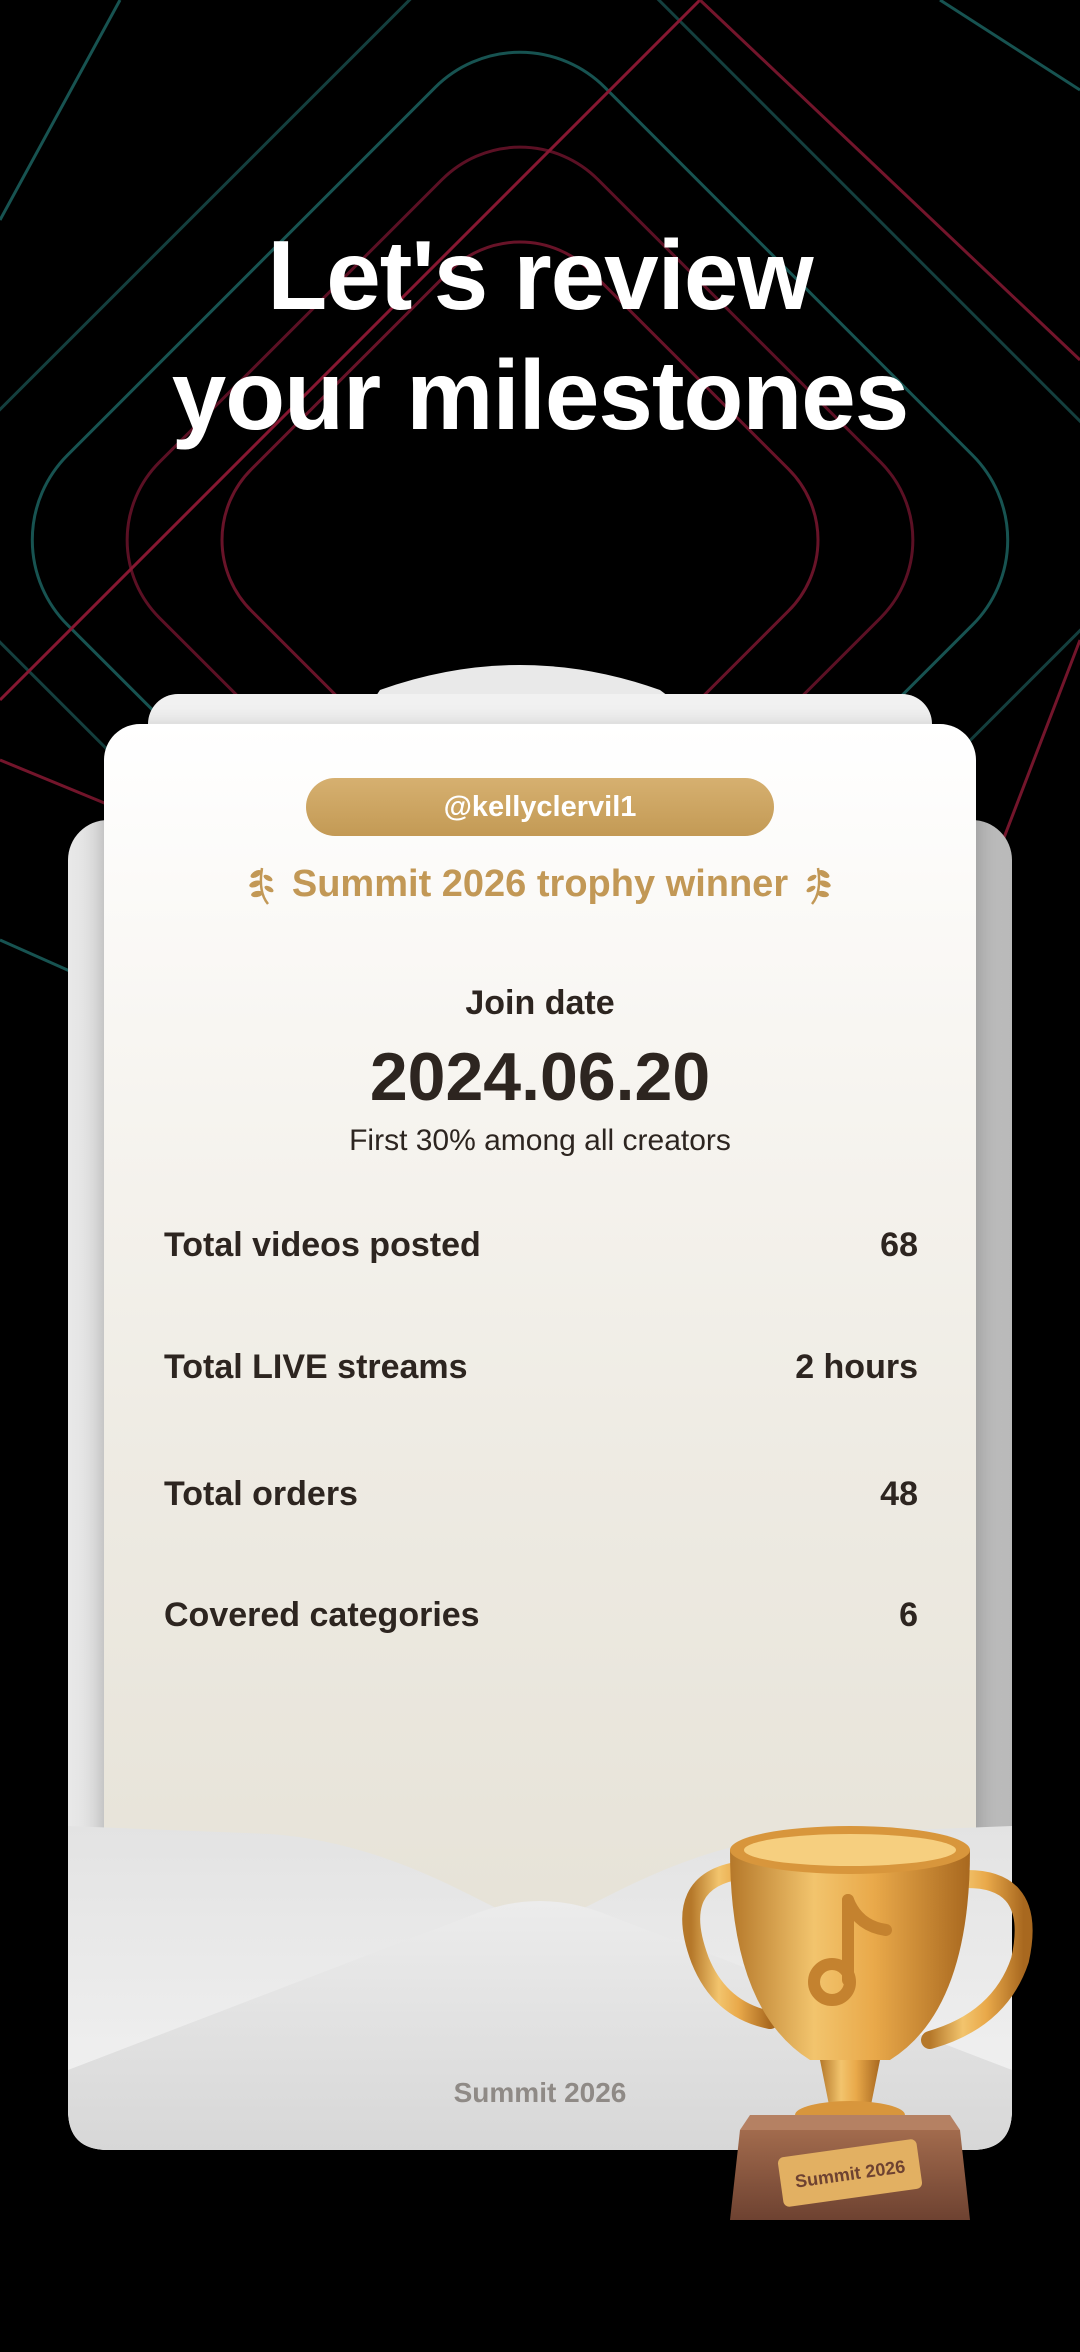 The height and width of the screenshot is (2352, 1080). Describe the element at coordinates (540, 1003) in the screenshot. I see `join-date-label: Join date` at that location.